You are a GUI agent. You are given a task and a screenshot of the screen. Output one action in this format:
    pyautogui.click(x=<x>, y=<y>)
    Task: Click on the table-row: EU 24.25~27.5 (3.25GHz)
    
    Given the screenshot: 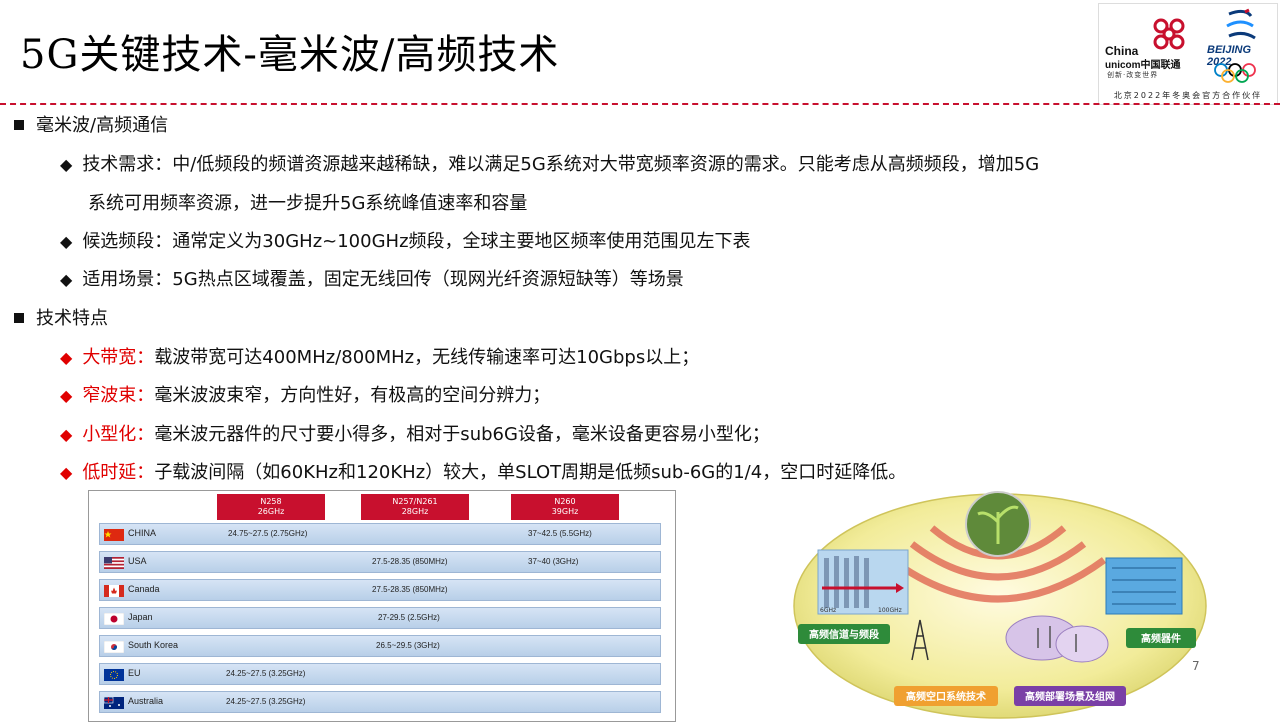 What is the action you would take?
    pyautogui.click(x=380, y=674)
    